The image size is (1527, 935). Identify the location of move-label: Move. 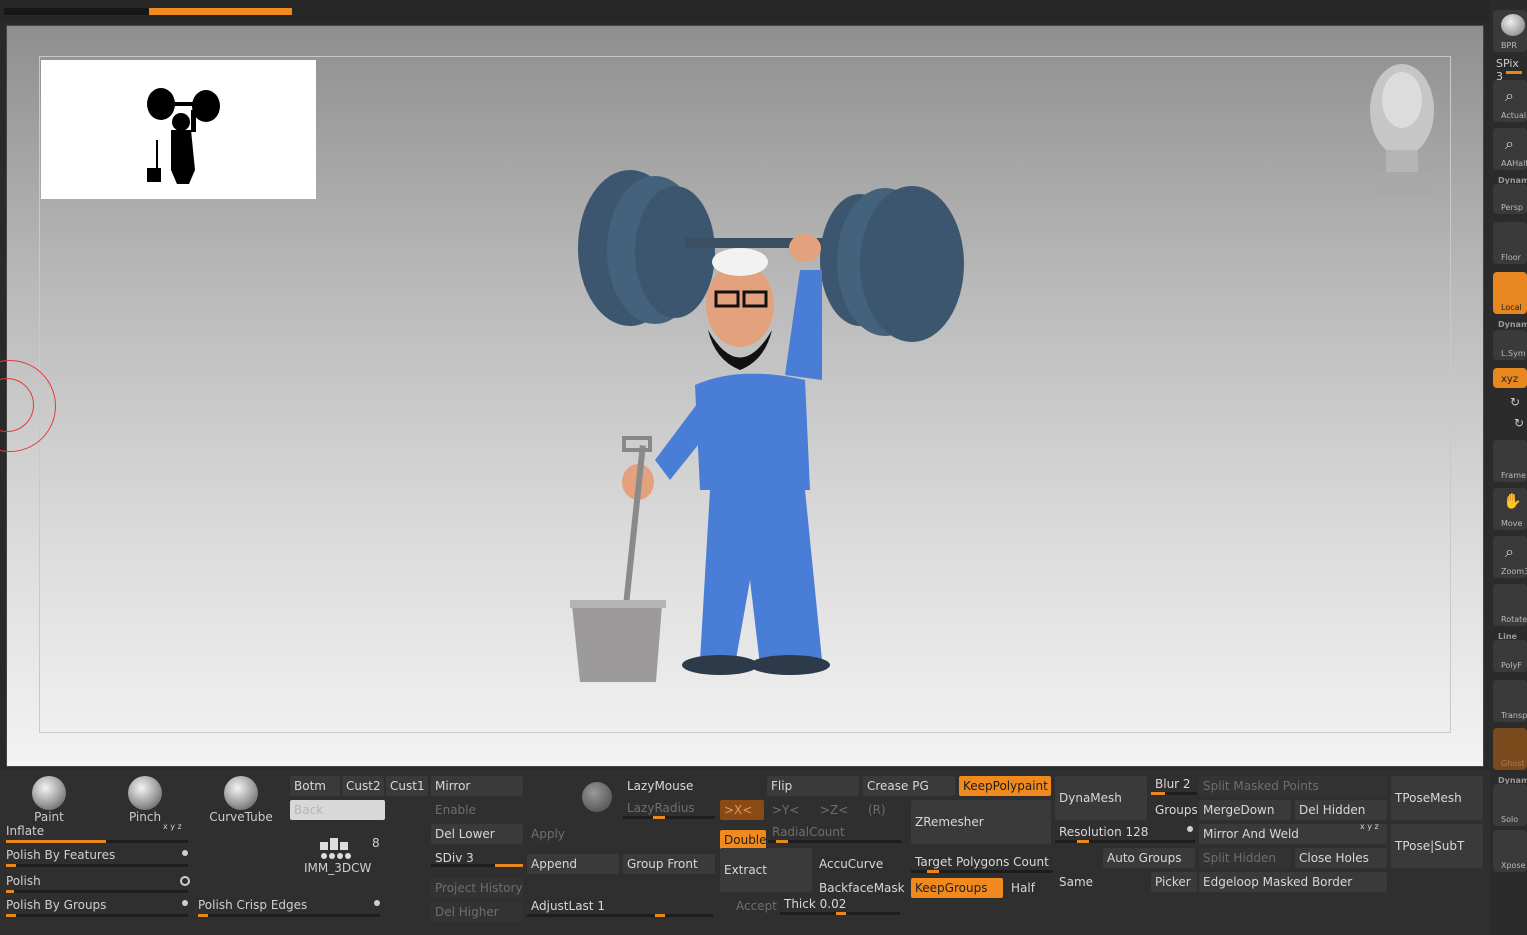
(1512, 523).